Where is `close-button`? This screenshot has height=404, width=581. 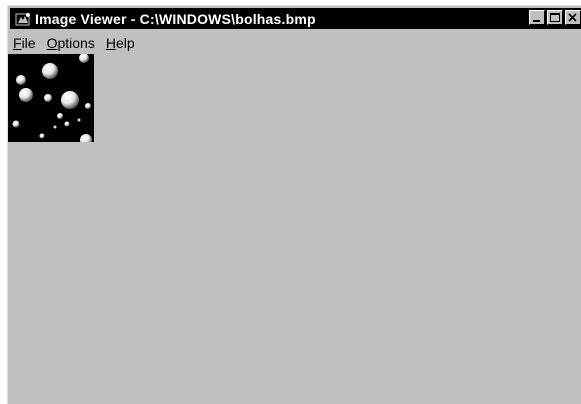
close-button is located at coordinates (573, 17).